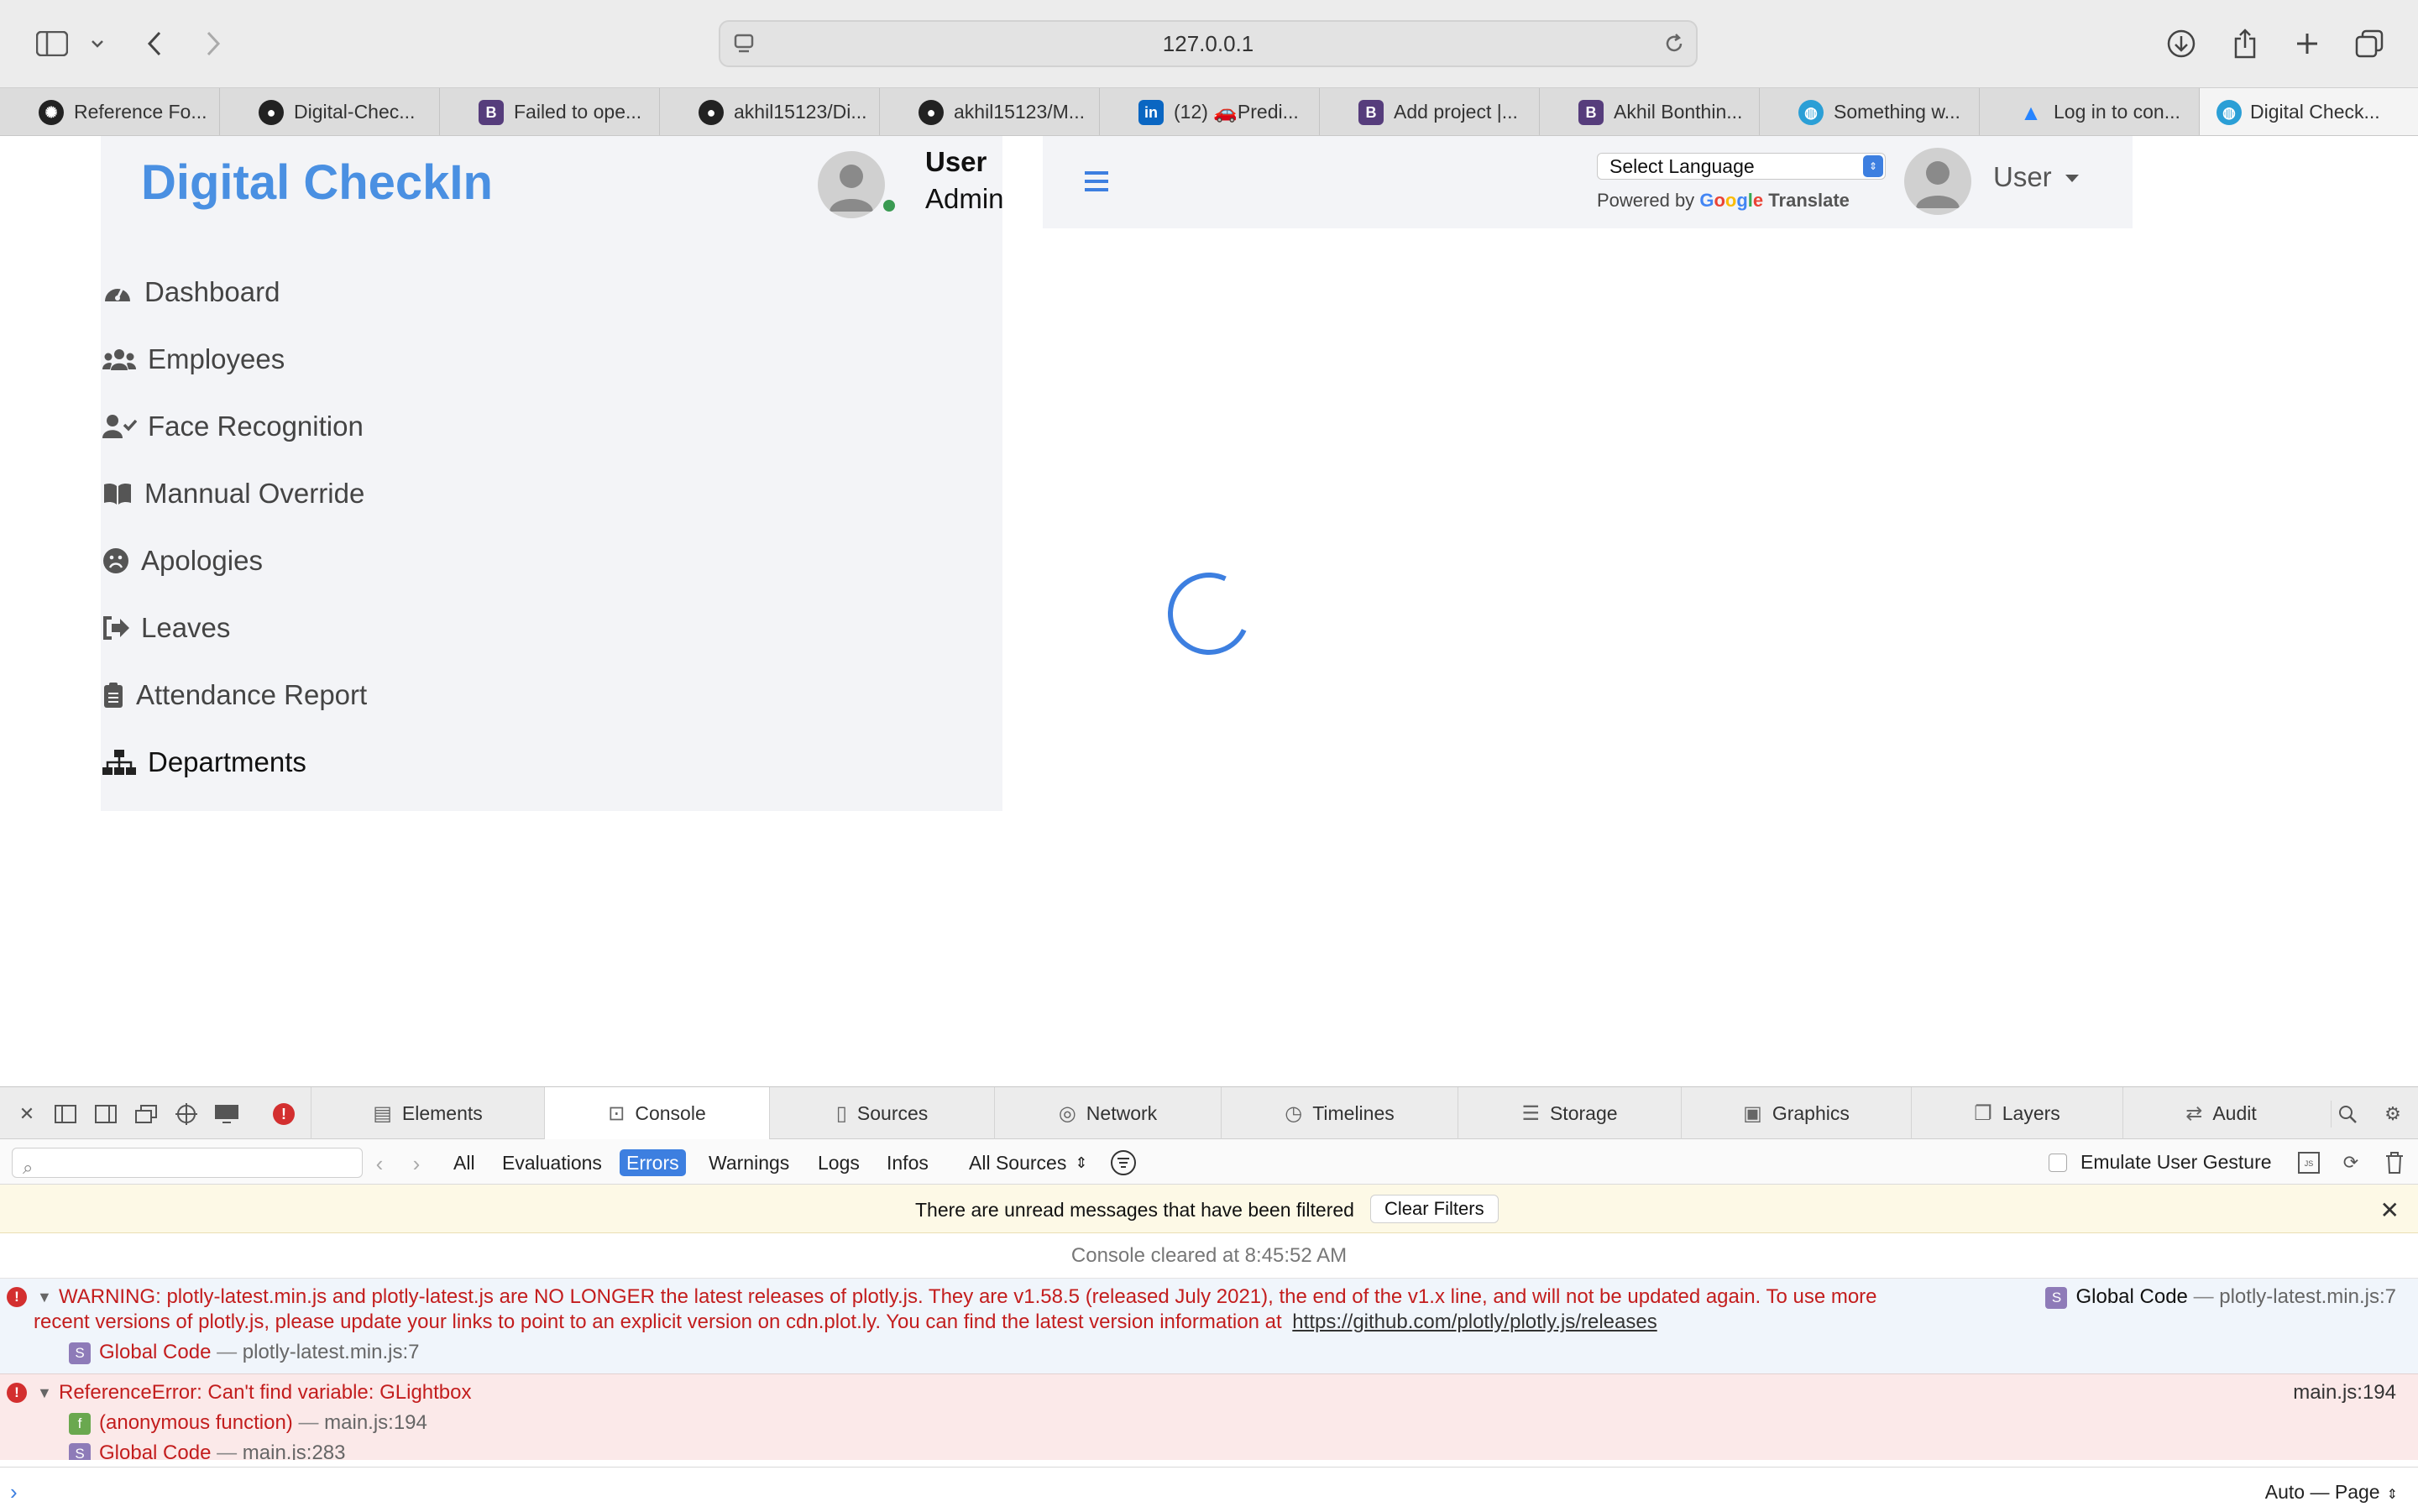 Image resolution: width=2418 pixels, height=1512 pixels. Describe the element at coordinates (656, 1113) in the screenshot. I see `tab-console: ⊡ Console` at that location.